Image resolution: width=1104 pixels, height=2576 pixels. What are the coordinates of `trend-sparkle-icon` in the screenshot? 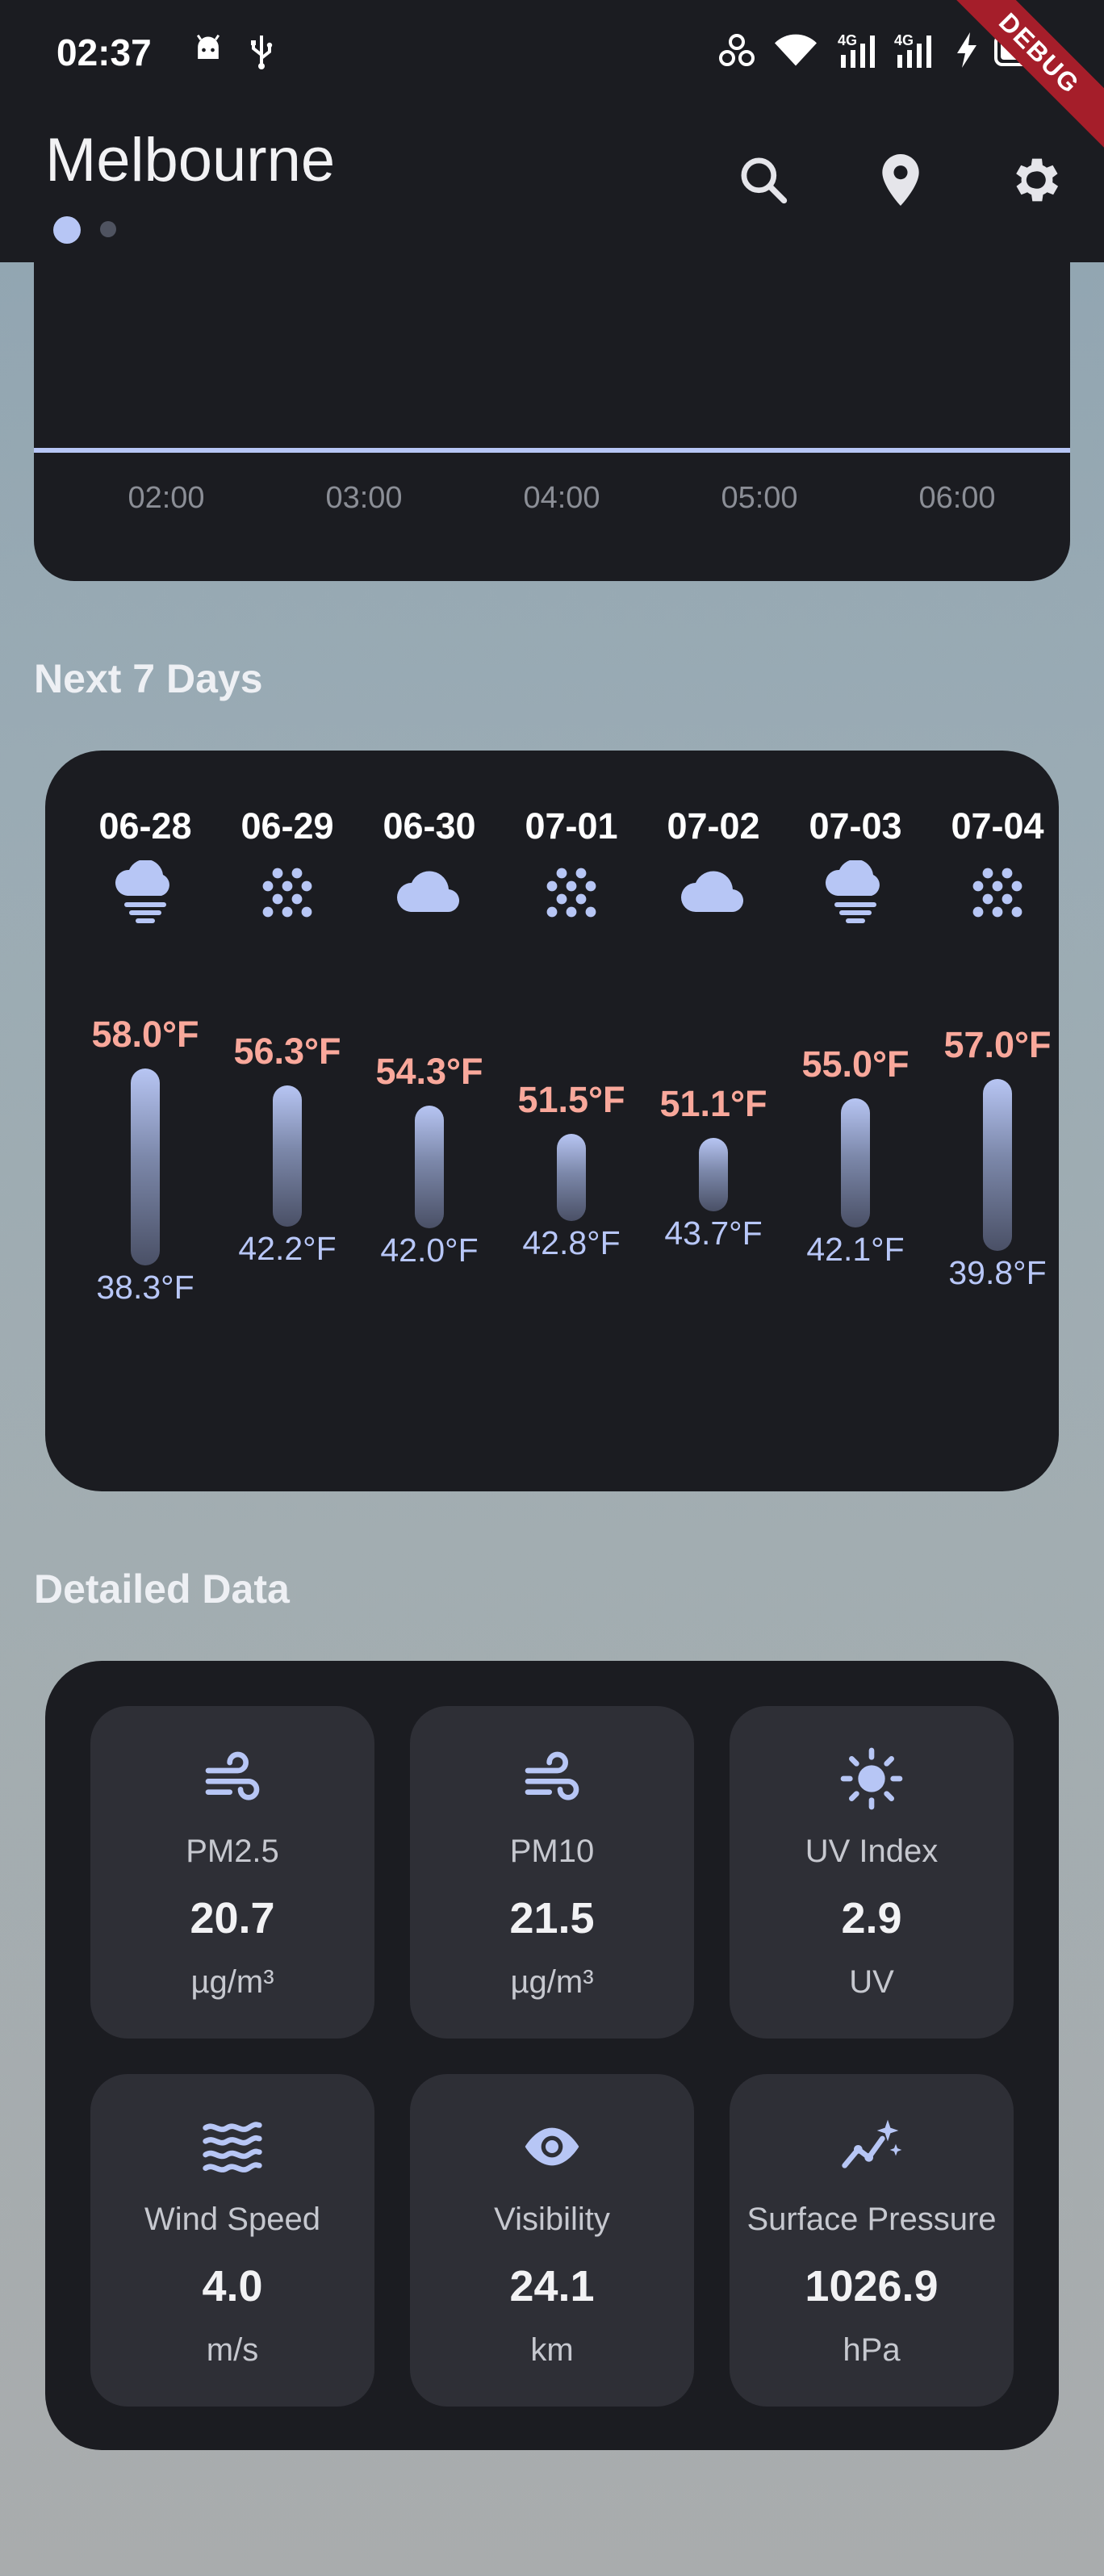 It's located at (871, 2146).